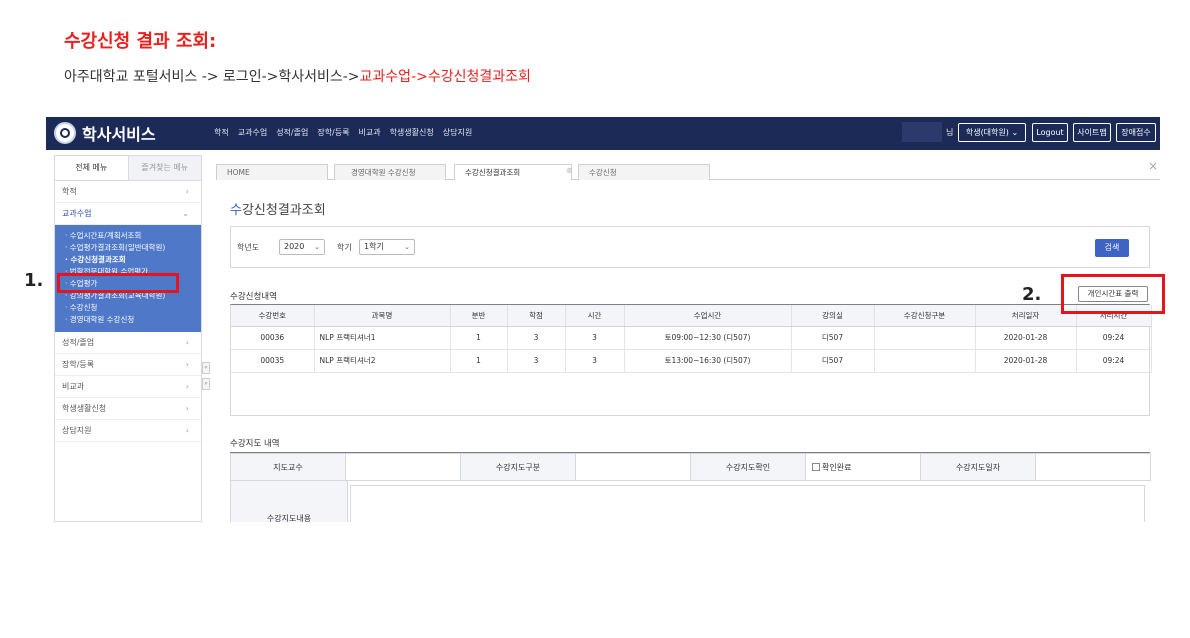 The width and height of the screenshot is (1190, 638). Describe the element at coordinates (445, 77) in the screenshot. I see `path-highlight: 교과수업->수강신청결과조회` at that location.